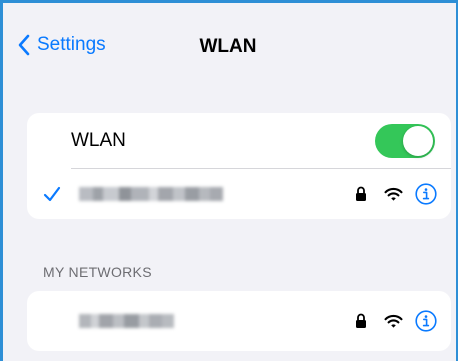 This screenshot has height=361, width=458. What do you see at coordinates (98, 140) in the screenshot?
I see `wlan-toggle-label: WLAN` at bounding box center [98, 140].